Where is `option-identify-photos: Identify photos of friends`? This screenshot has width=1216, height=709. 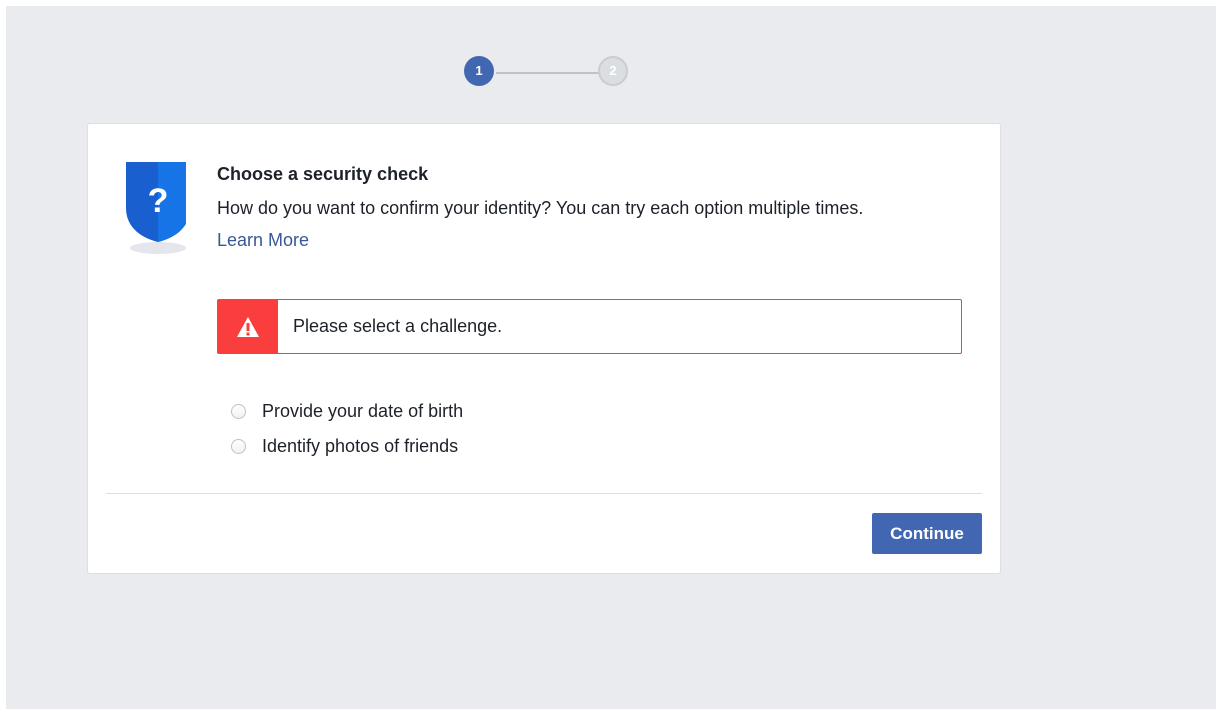 option-identify-photos: Identify photos of friends is located at coordinates (347, 446).